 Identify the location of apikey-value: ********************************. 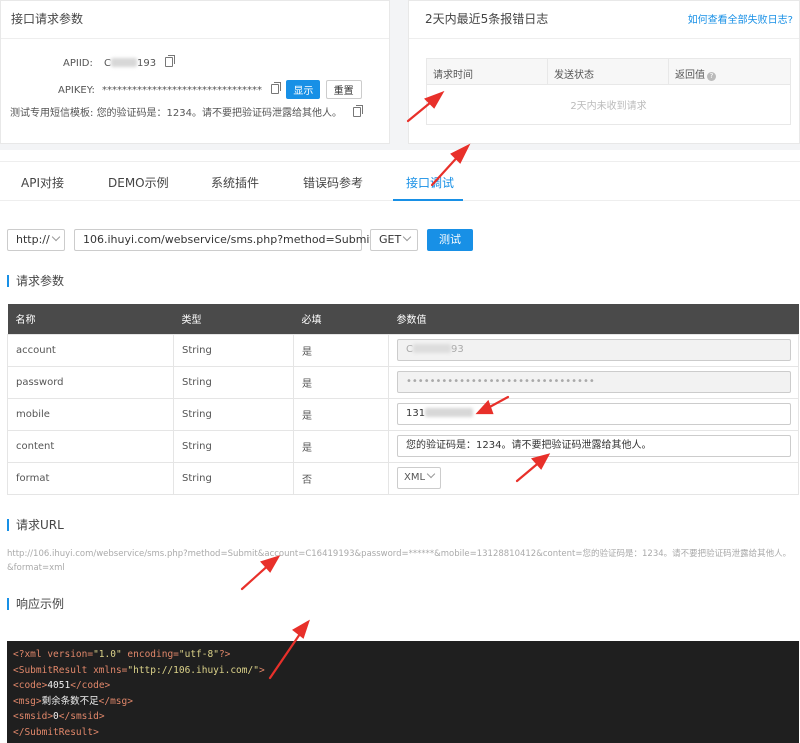
(182, 90).